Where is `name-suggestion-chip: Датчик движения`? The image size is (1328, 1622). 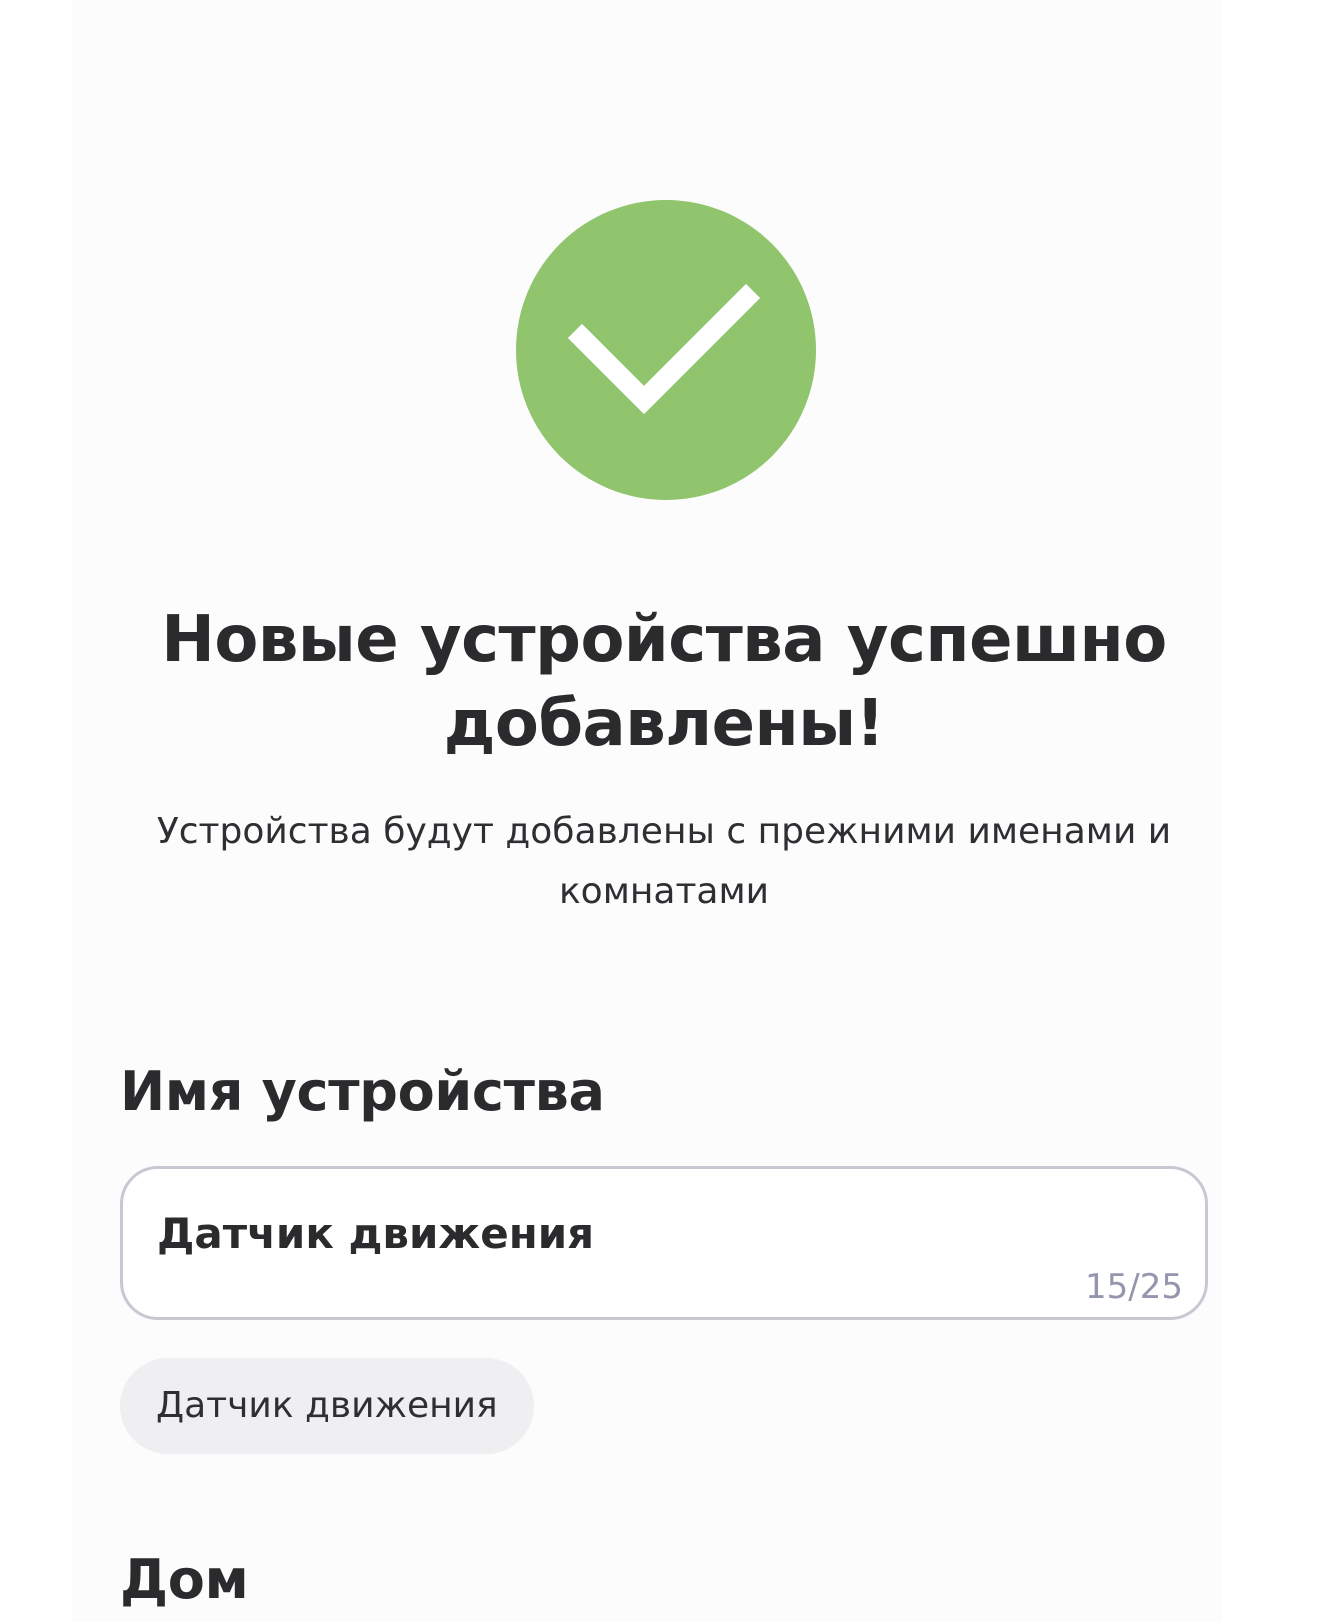 name-suggestion-chip: Датчик движения is located at coordinates (327, 1406).